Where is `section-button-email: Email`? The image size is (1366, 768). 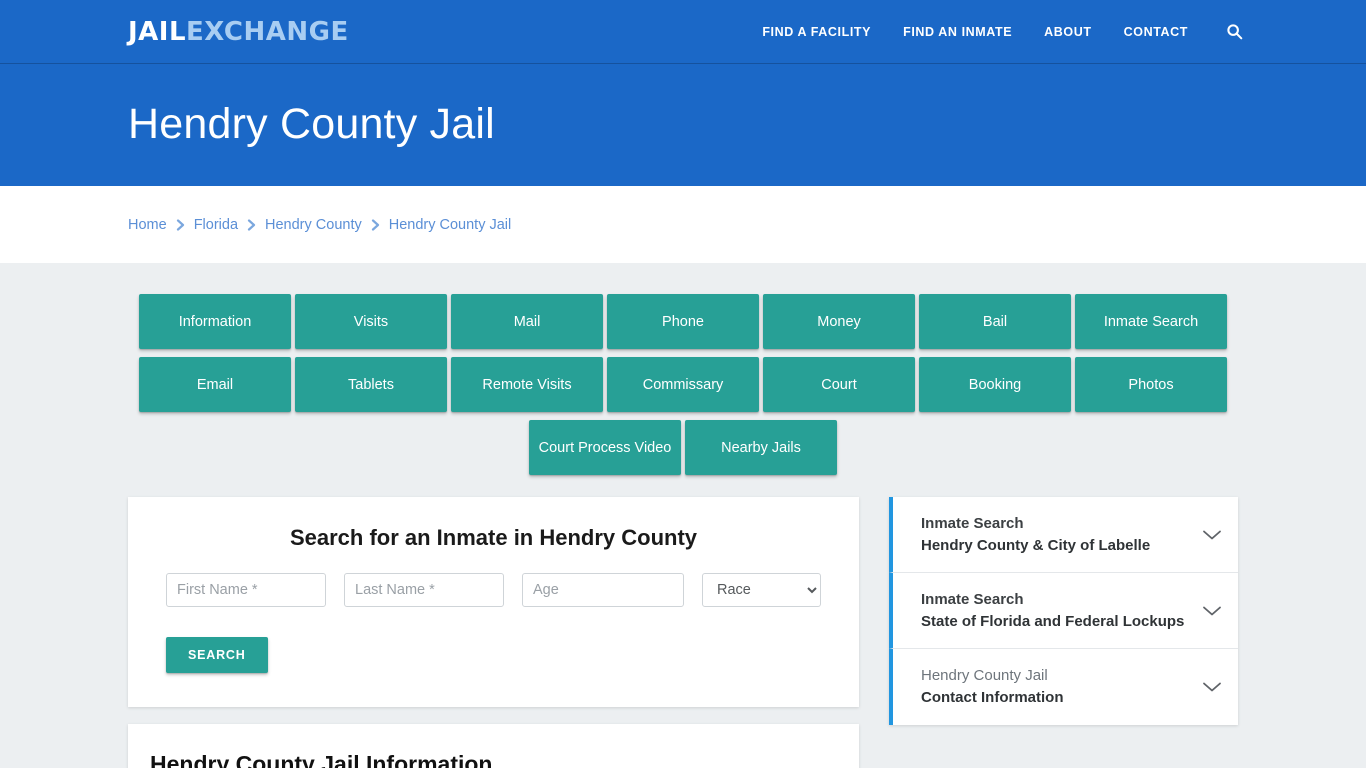
section-button-email: Email is located at coordinates (215, 384).